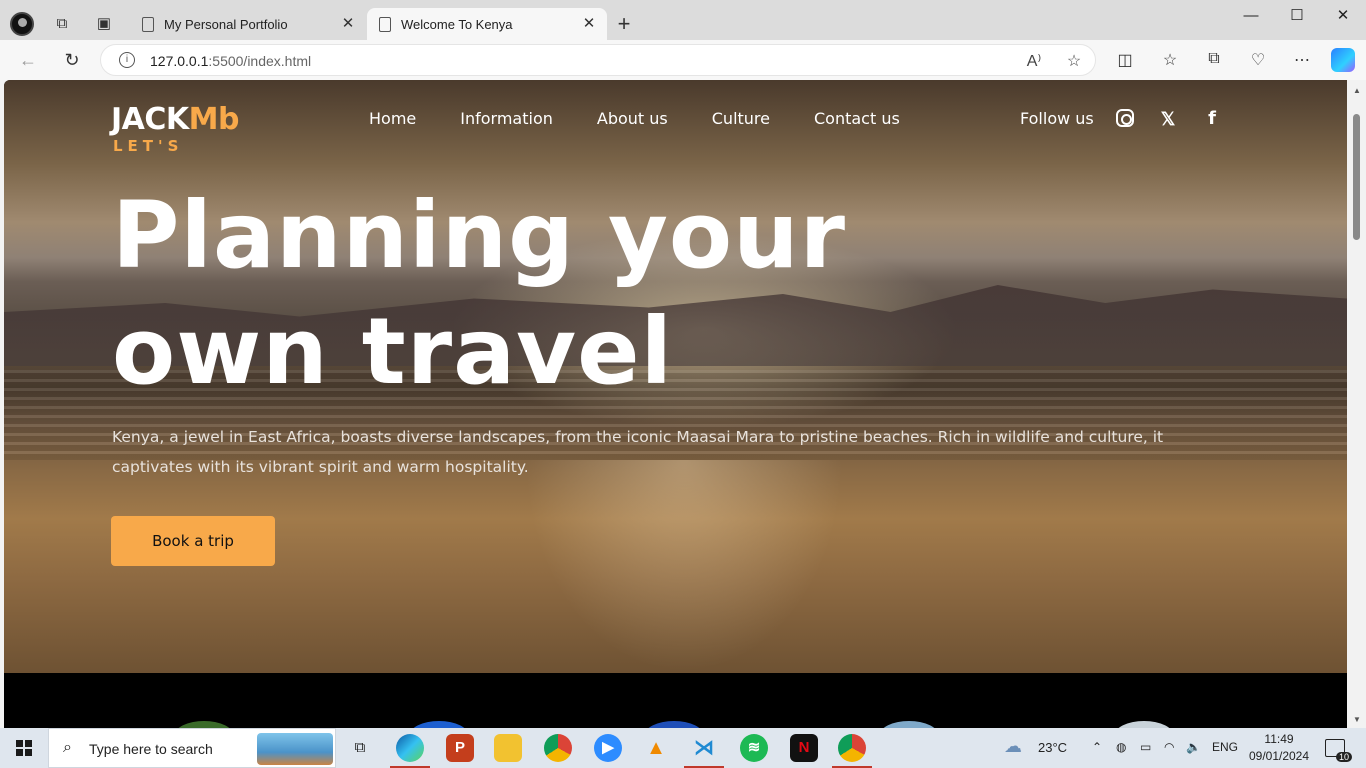 This screenshot has width=1366, height=768. I want to click on collections-icon: ⧉, so click(1214, 59).